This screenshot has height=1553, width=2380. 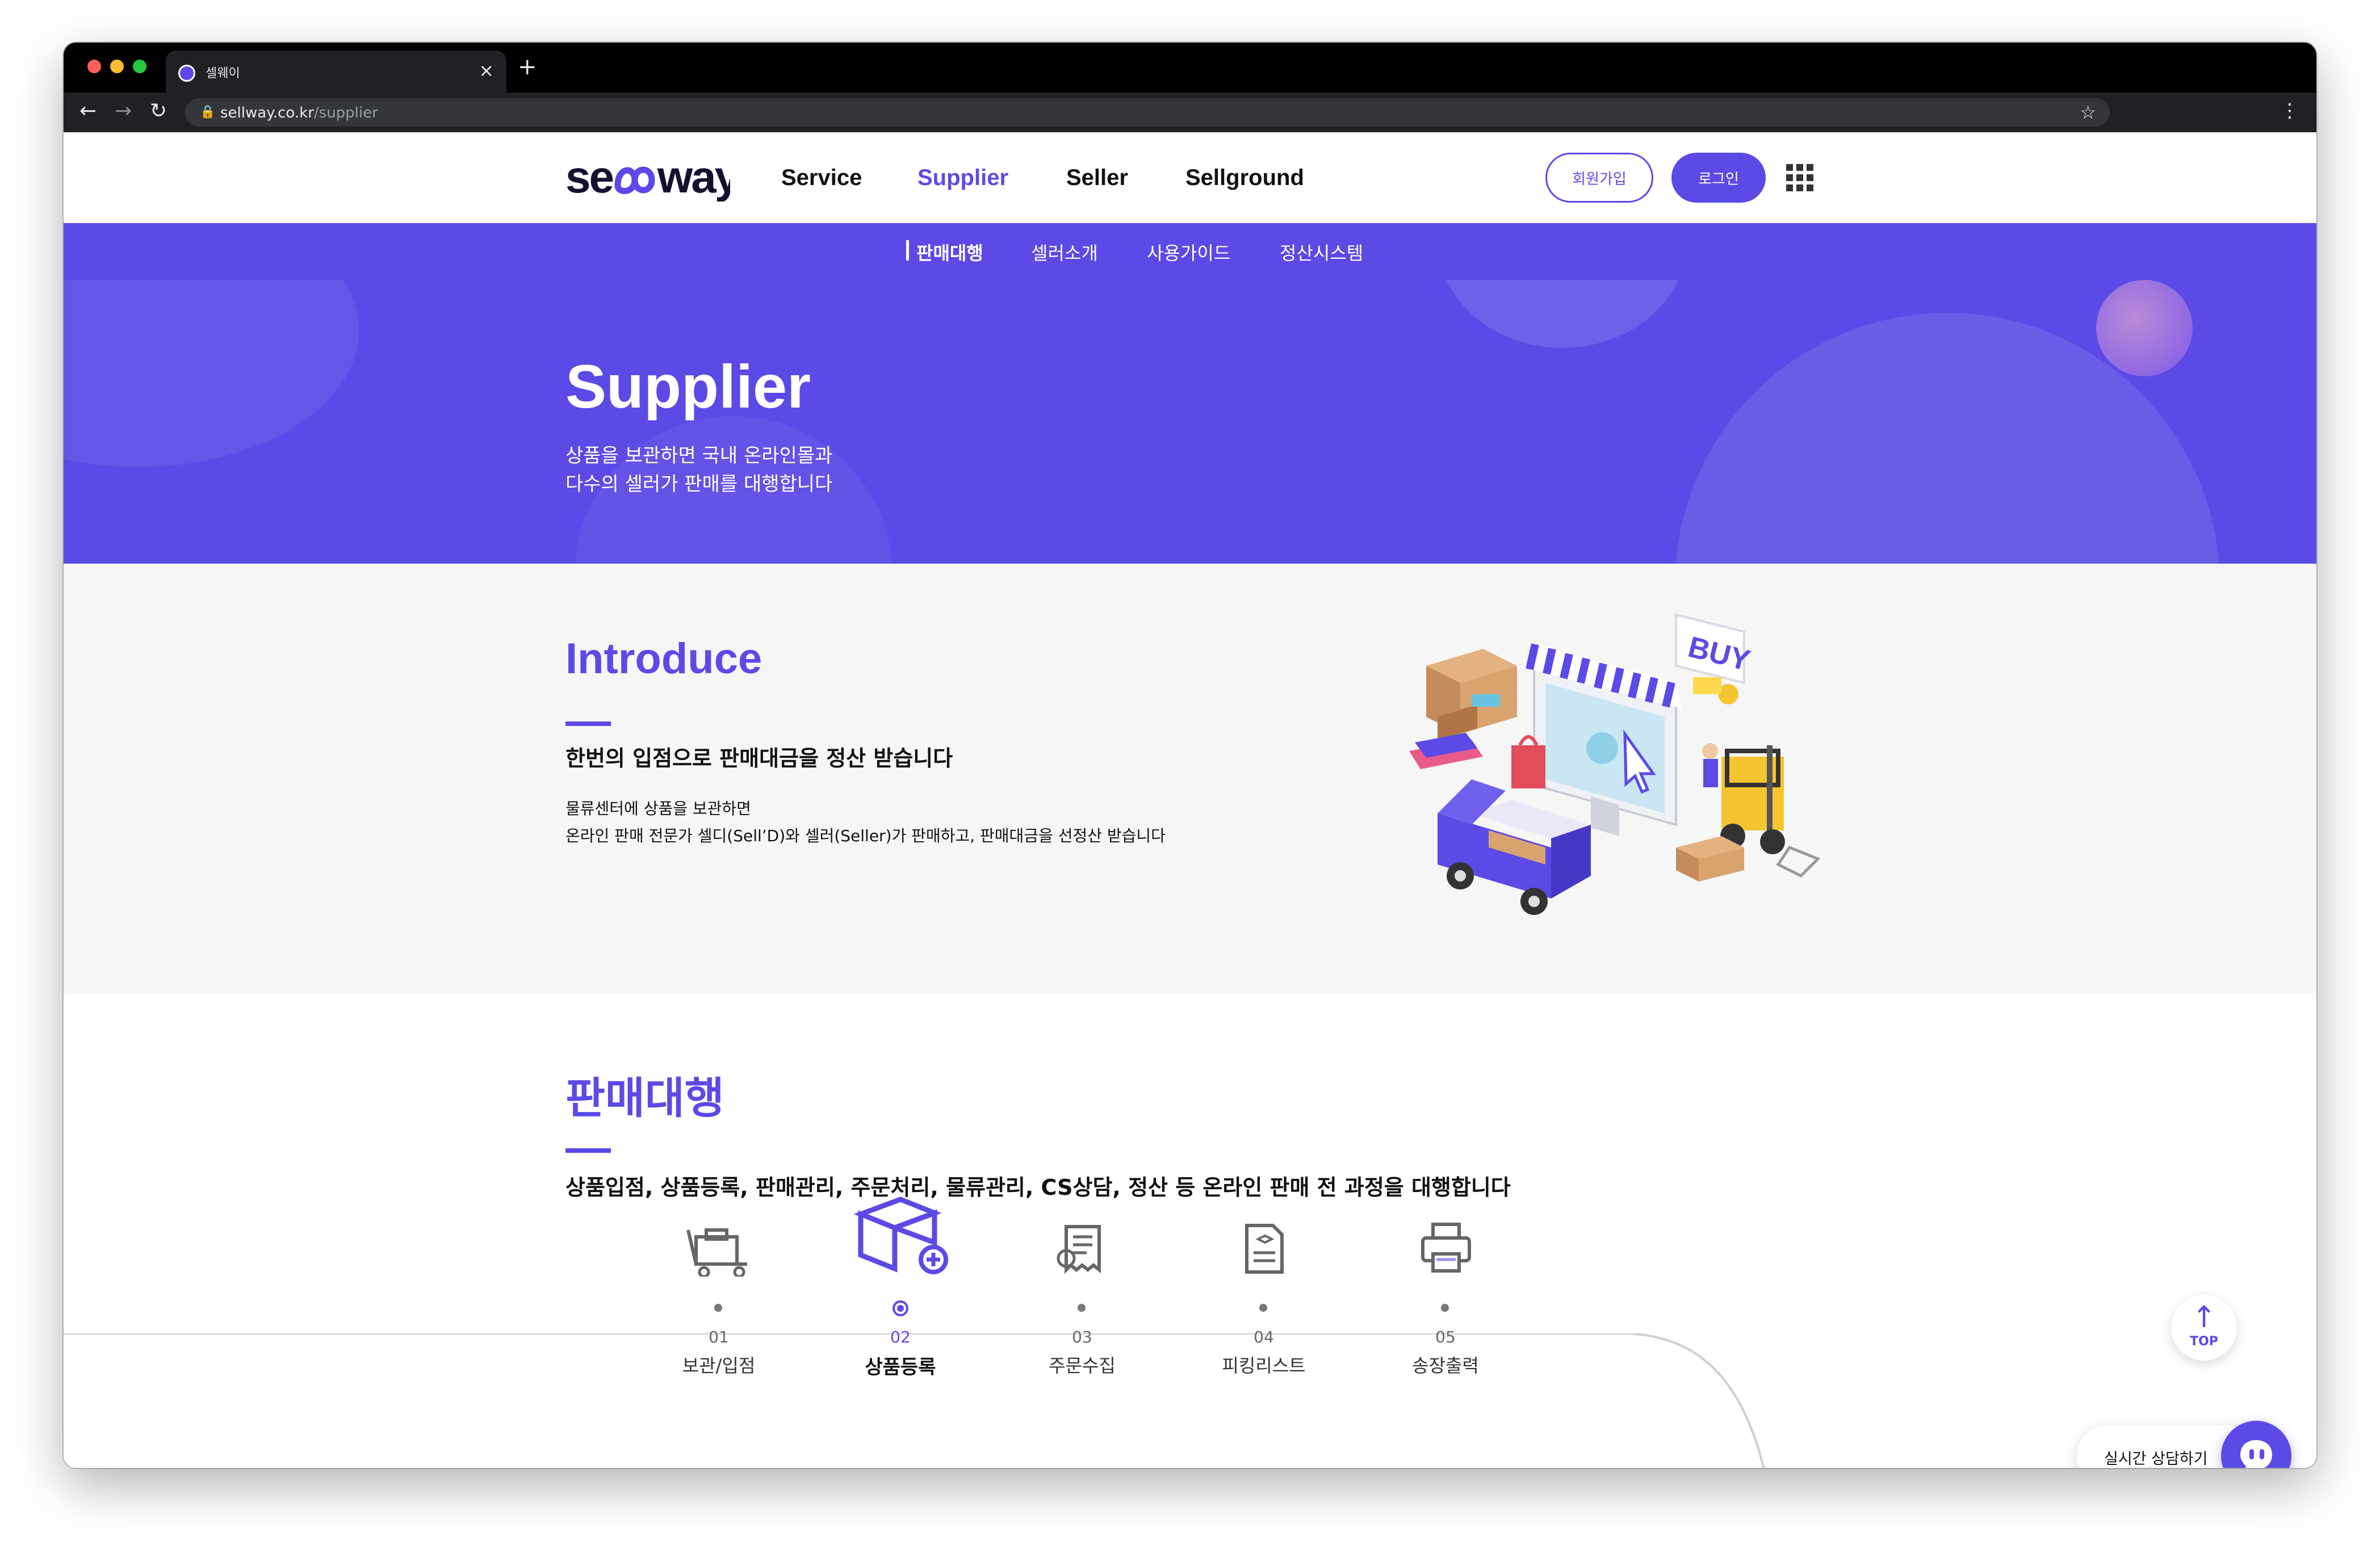 What do you see at coordinates (486, 70) in the screenshot?
I see `tab-close-icon: ×` at bounding box center [486, 70].